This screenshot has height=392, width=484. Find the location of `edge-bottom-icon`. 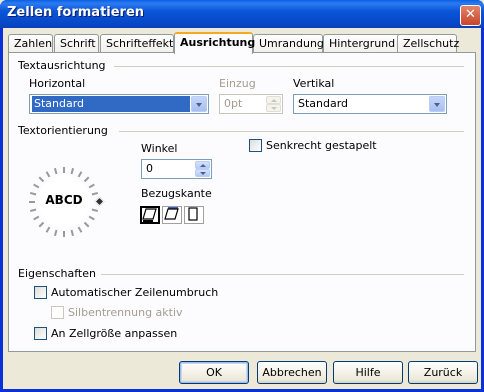

edge-bottom-icon is located at coordinates (149, 215).